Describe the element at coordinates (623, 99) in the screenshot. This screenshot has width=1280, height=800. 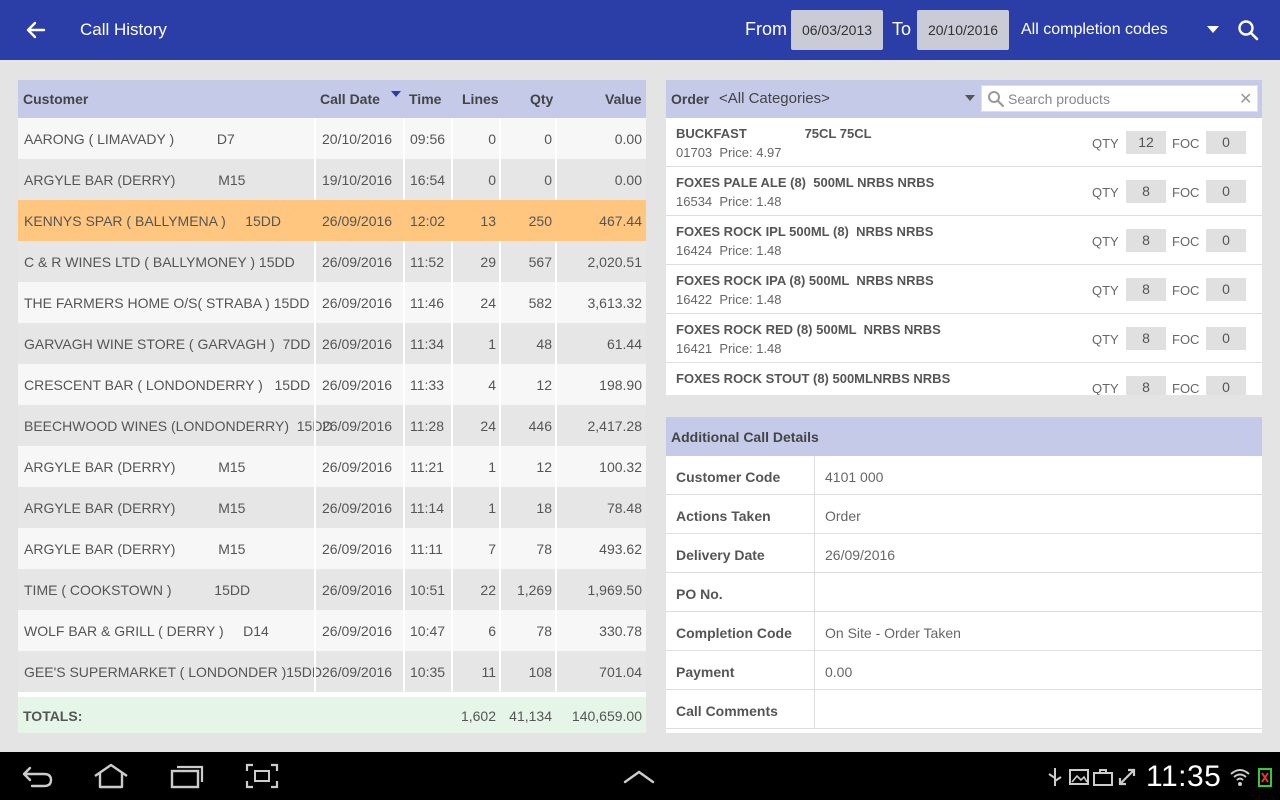
I see `column-value: Value` at that location.